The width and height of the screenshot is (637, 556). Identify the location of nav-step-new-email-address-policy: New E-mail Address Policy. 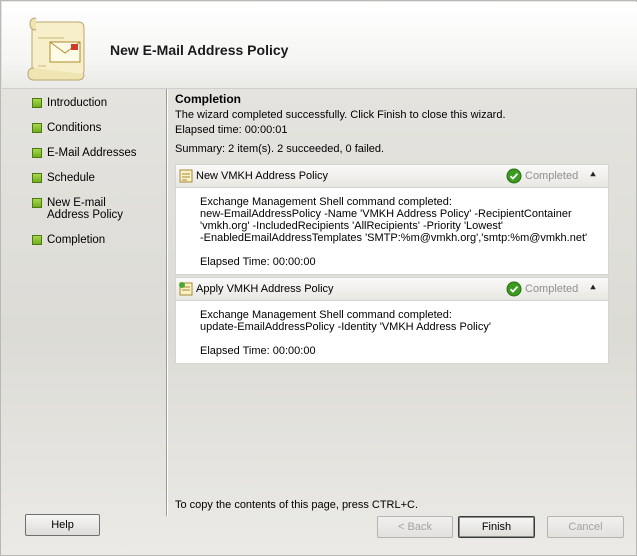
(84, 209).